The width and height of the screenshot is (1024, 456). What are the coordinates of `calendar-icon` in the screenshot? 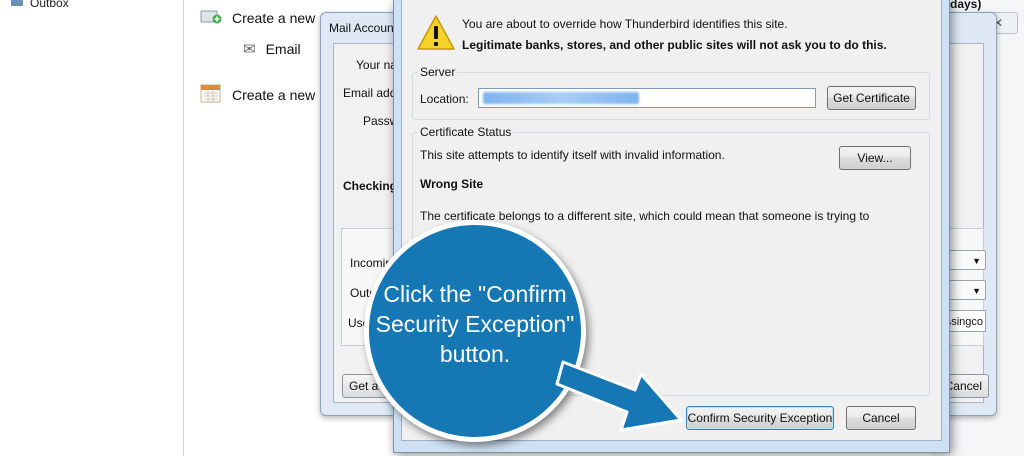 It's located at (211, 94).